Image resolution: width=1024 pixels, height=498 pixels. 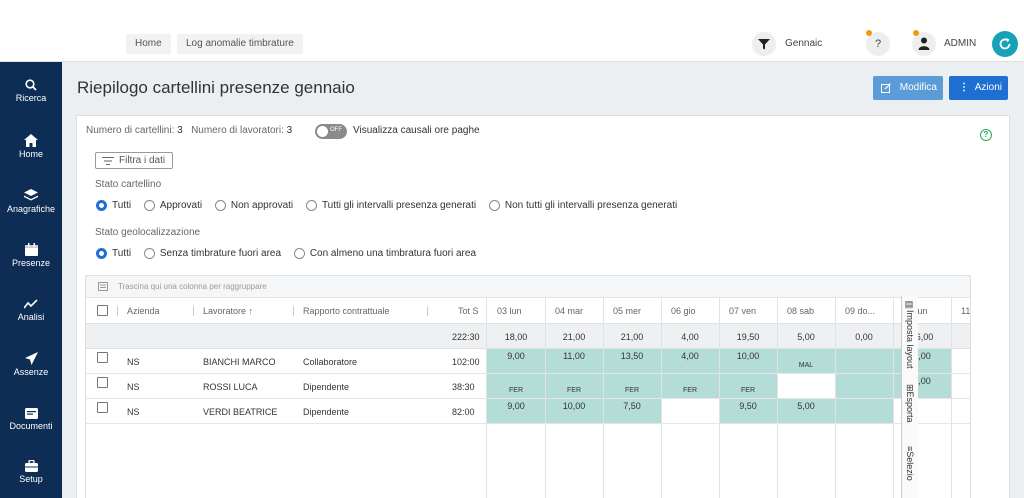 I want to click on sidebar-item-analisi: Analisi, so click(x=31, y=323).